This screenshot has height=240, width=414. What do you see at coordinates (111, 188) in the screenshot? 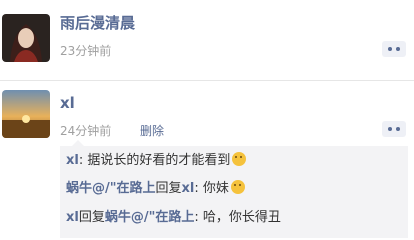
I see `comment-author: 蜗牛@/"在路上` at bounding box center [111, 188].